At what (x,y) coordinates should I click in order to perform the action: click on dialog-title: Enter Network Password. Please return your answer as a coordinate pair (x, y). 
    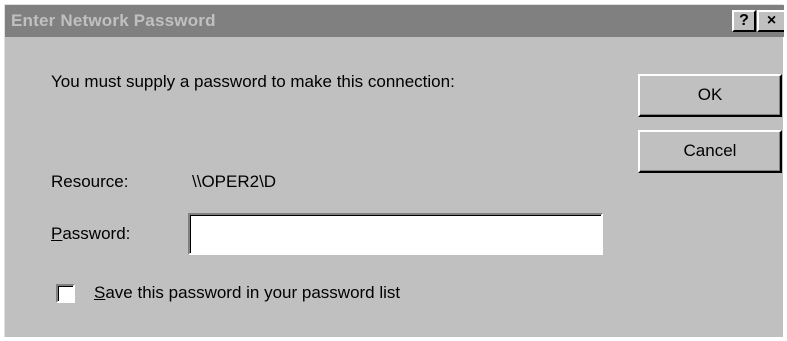
    Looking at the image, I should click on (113, 20).